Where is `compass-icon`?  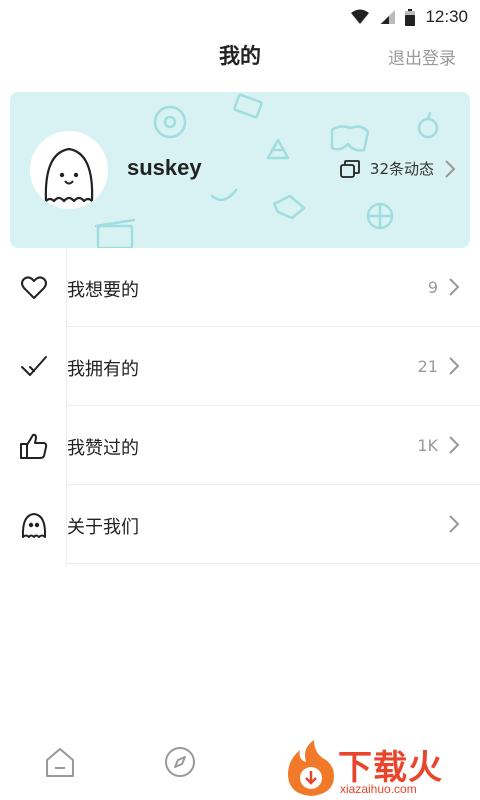
compass-icon is located at coordinates (180, 762).